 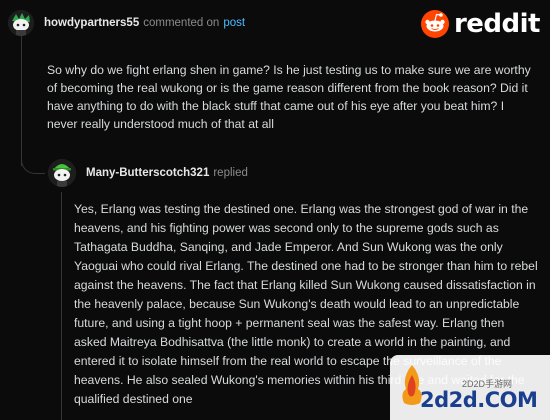 I want to click on comment-author: howdypartners55, so click(x=91, y=23).